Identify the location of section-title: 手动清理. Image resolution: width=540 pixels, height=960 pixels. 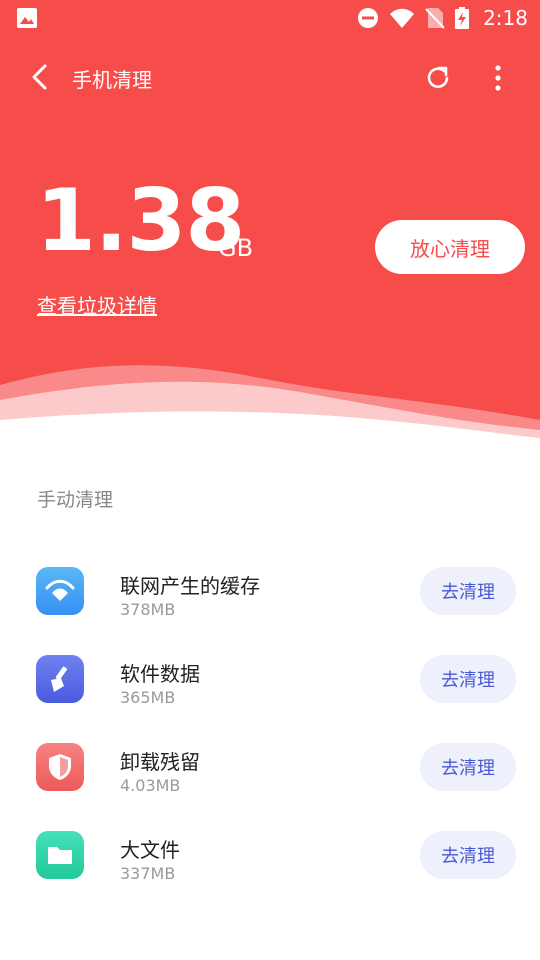
(75, 500).